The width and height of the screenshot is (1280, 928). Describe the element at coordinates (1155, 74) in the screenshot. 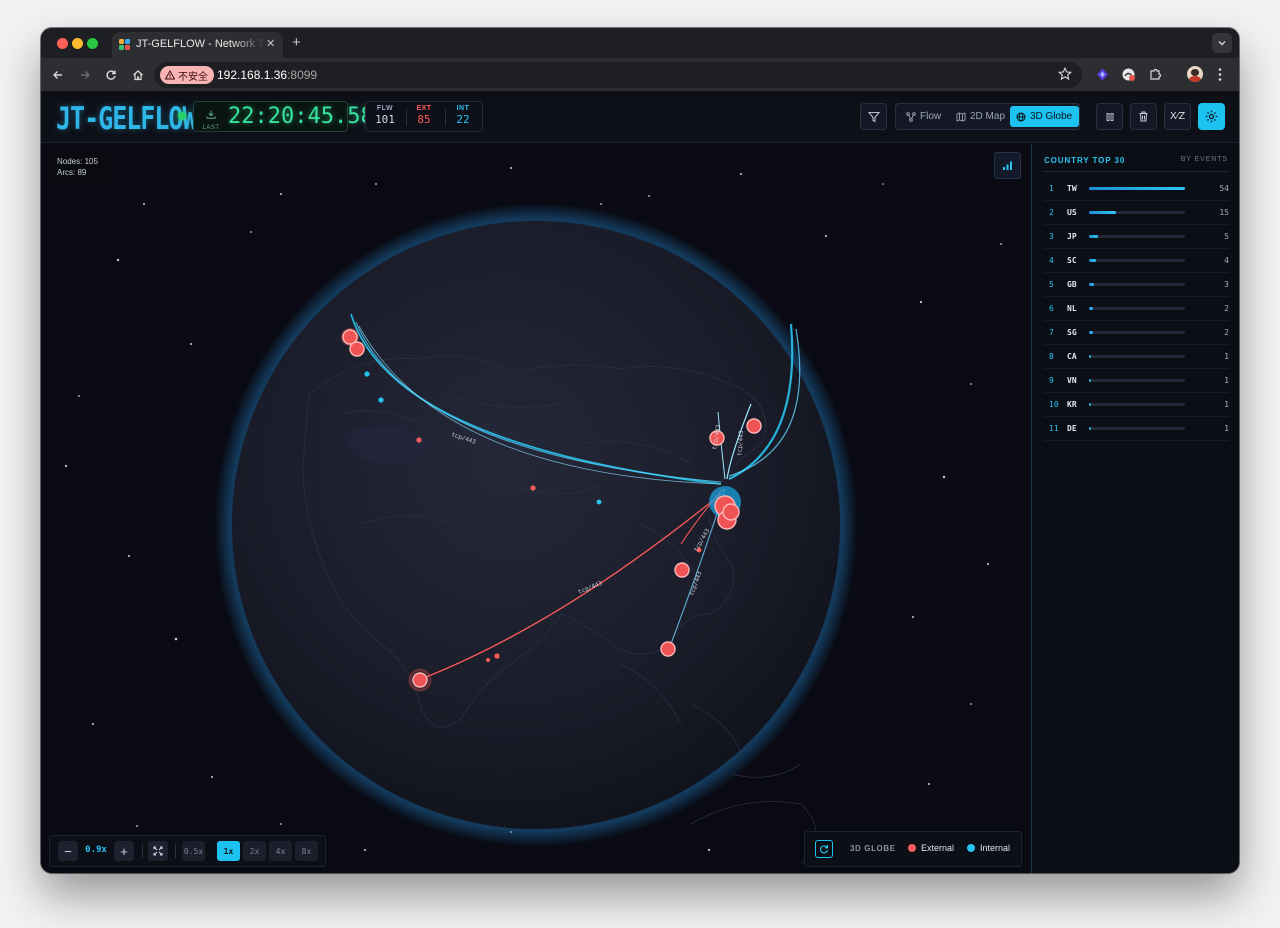

I see `extensions-puzzle-icon` at that location.